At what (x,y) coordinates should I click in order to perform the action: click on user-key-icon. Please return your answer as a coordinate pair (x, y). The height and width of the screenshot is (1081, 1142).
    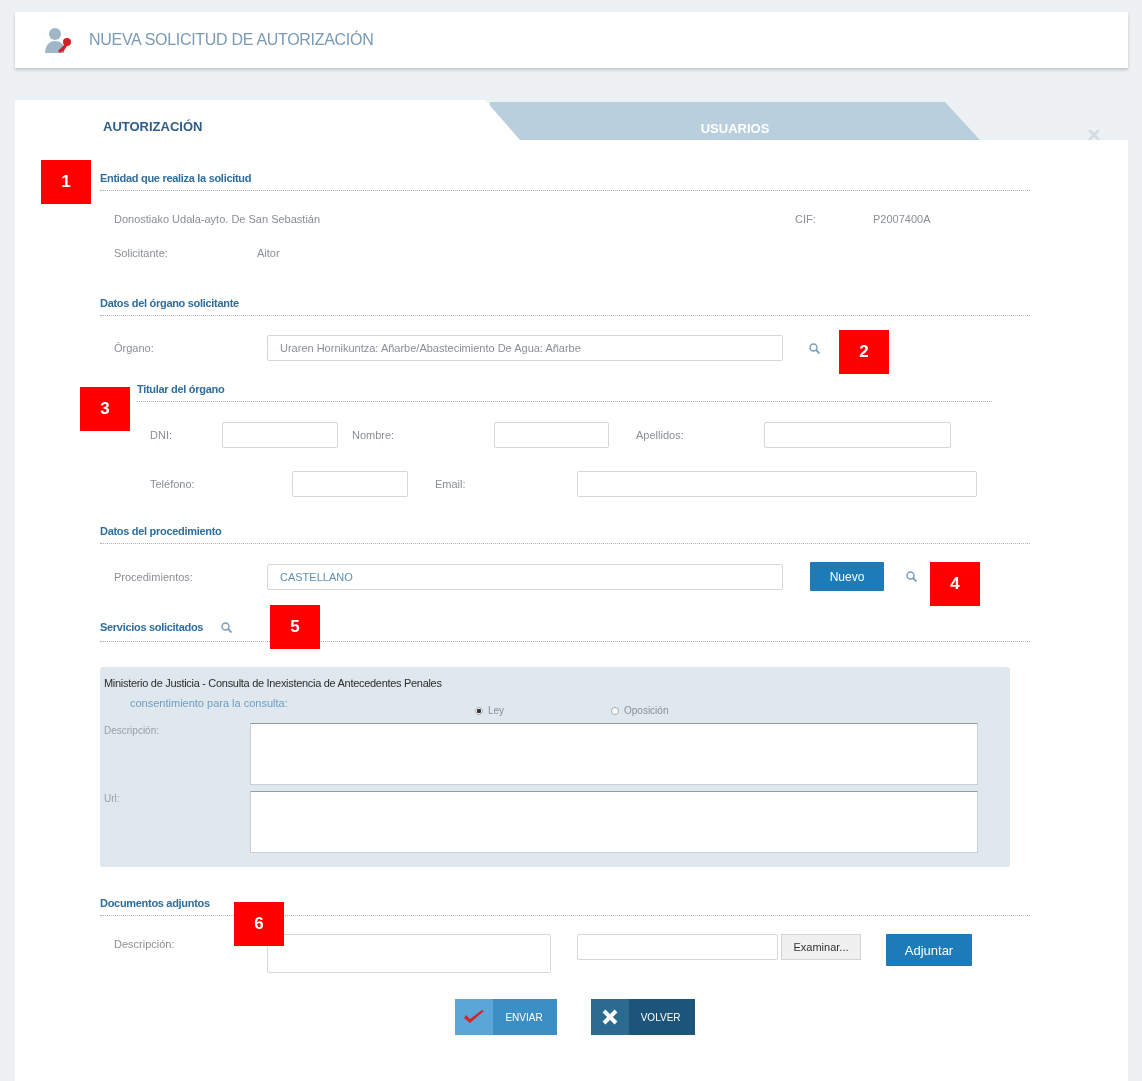
    Looking at the image, I should click on (59, 40).